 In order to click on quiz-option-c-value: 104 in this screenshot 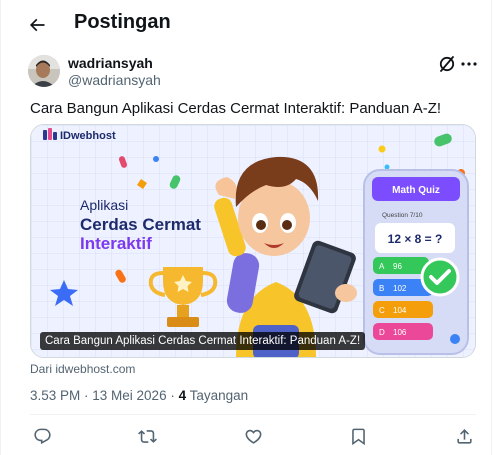, I will do `click(400, 310)`.